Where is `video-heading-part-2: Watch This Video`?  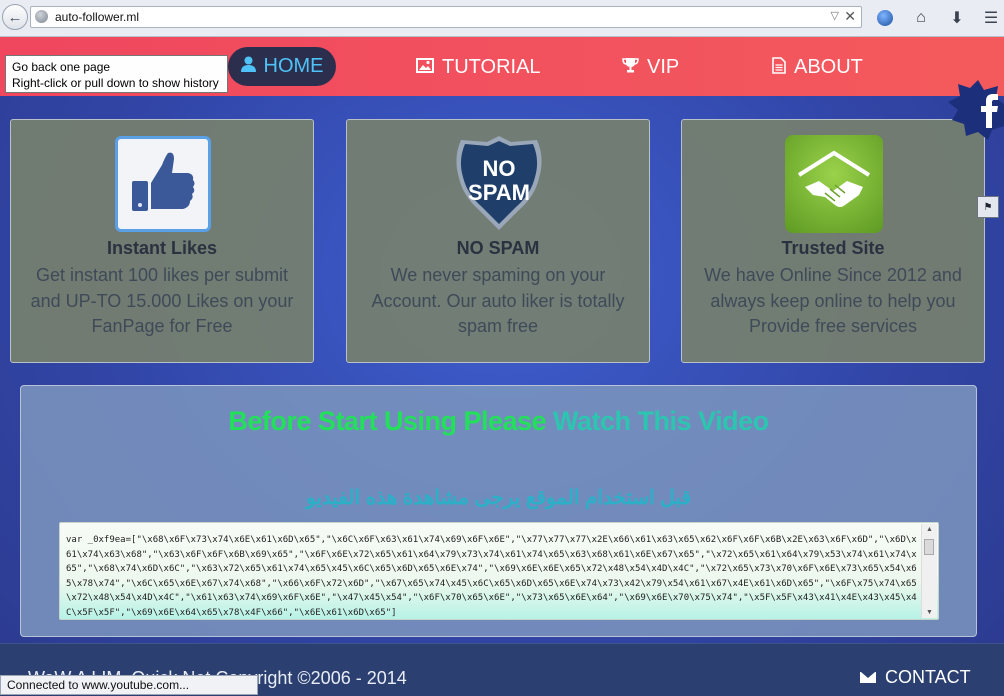 video-heading-part-2: Watch This Video is located at coordinates (661, 421).